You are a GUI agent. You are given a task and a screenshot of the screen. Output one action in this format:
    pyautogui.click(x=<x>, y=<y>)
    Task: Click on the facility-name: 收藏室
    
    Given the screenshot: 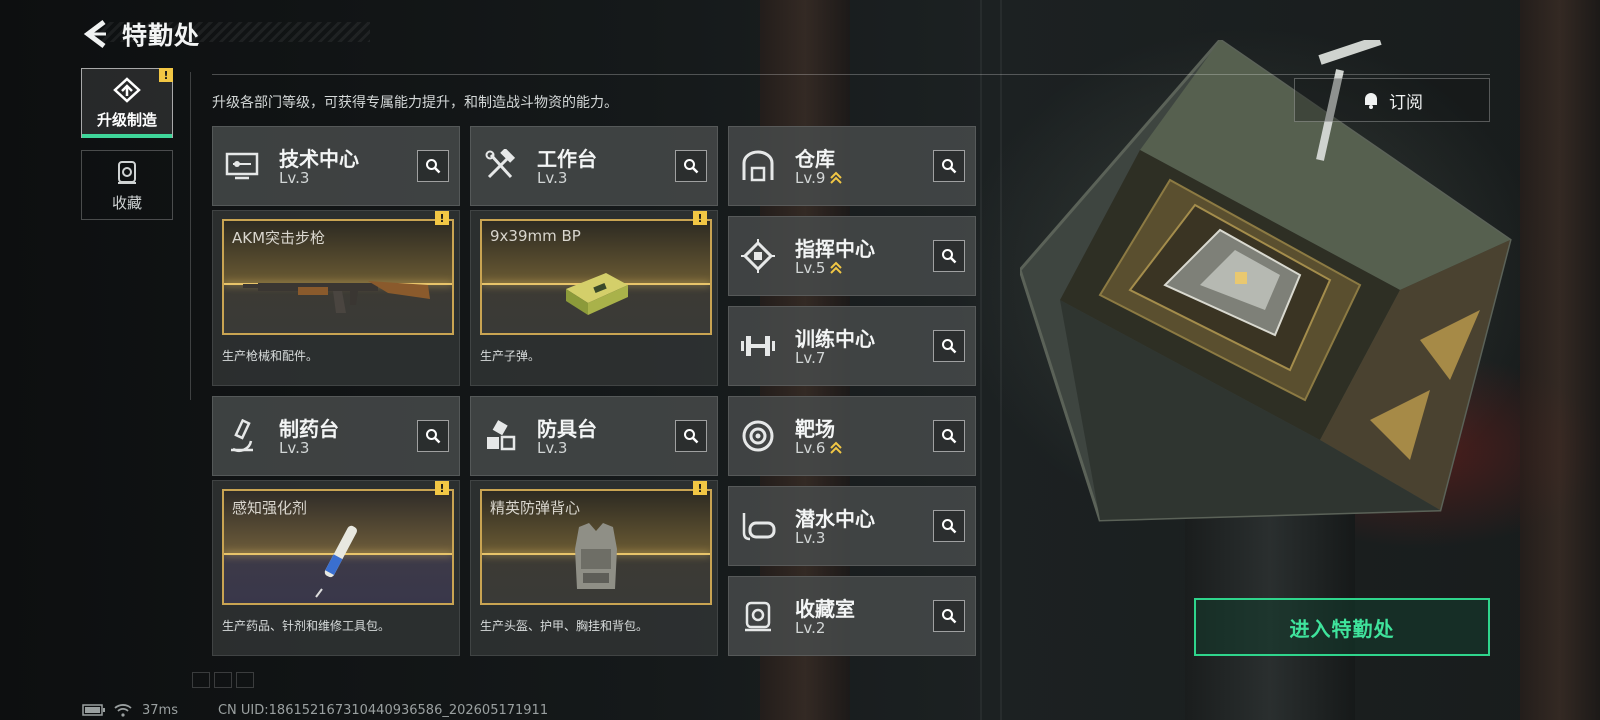 What is the action you would take?
    pyautogui.click(x=825, y=609)
    